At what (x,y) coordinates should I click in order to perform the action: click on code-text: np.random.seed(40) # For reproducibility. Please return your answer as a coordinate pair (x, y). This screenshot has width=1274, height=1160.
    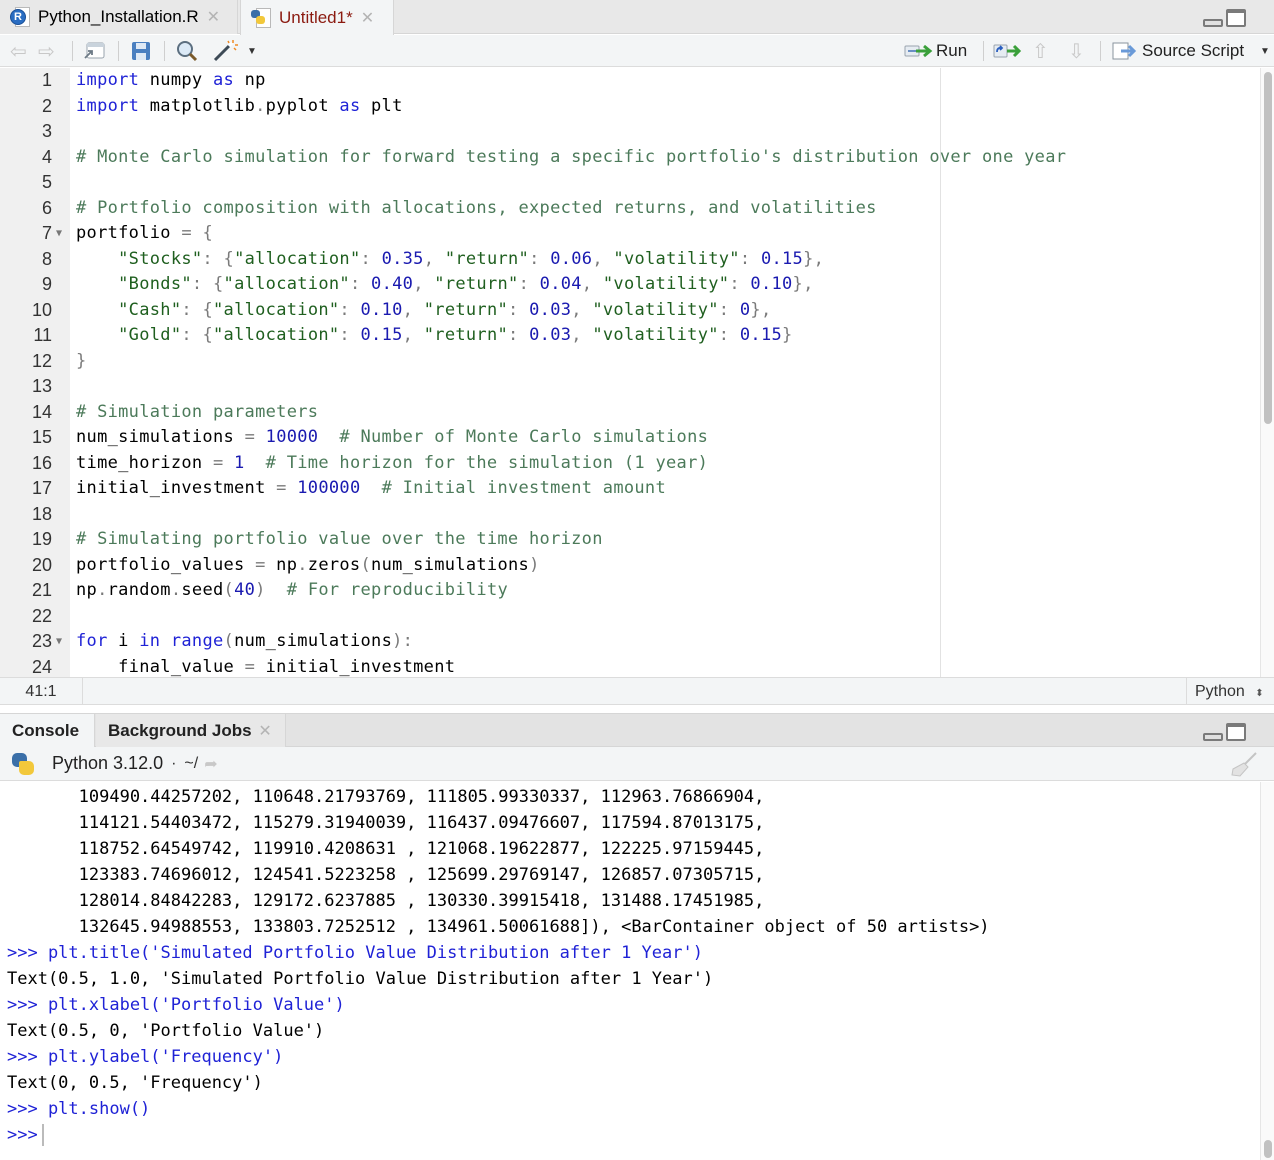
    Looking at the image, I should click on (292, 590).